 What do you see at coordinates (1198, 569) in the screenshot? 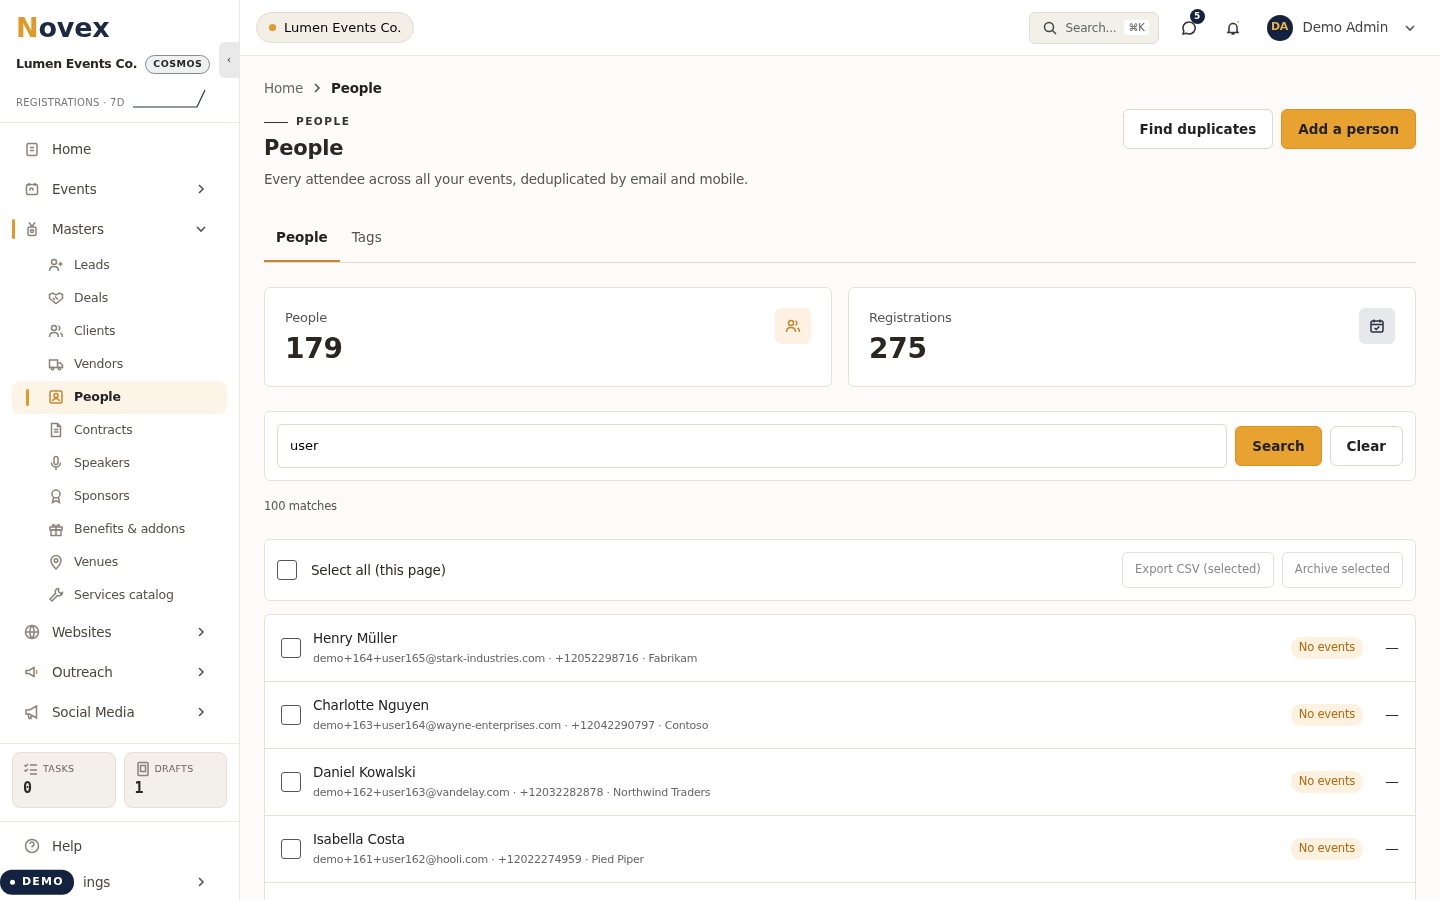
I see `bulk-action-button: Export CSV (selected)` at bounding box center [1198, 569].